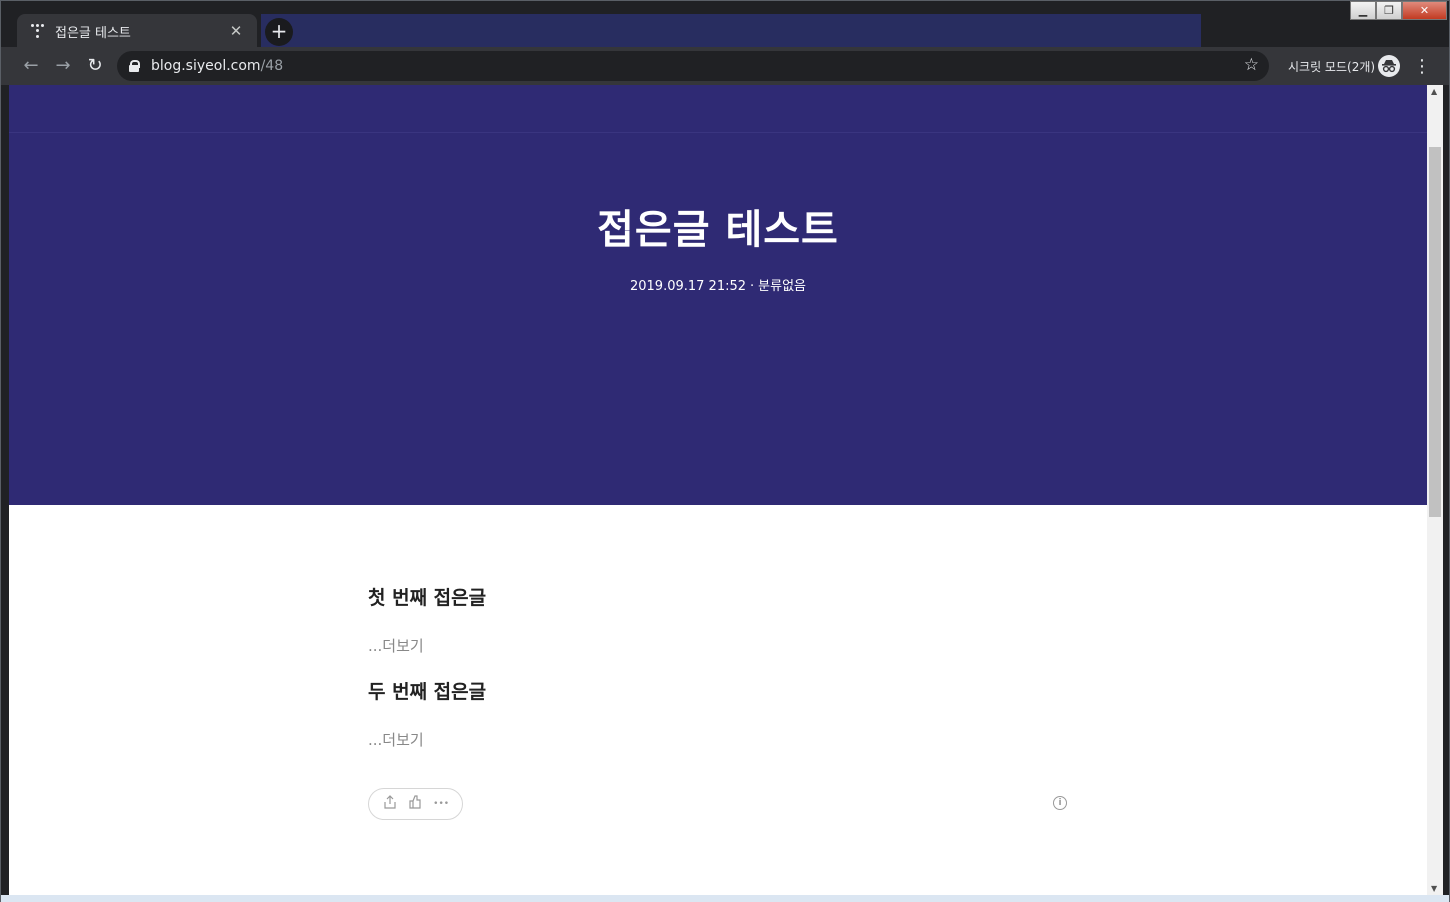 This screenshot has height=902, width=1450. Describe the element at coordinates (134, 66) in the screenshot. I see `lock-icon` at that location.